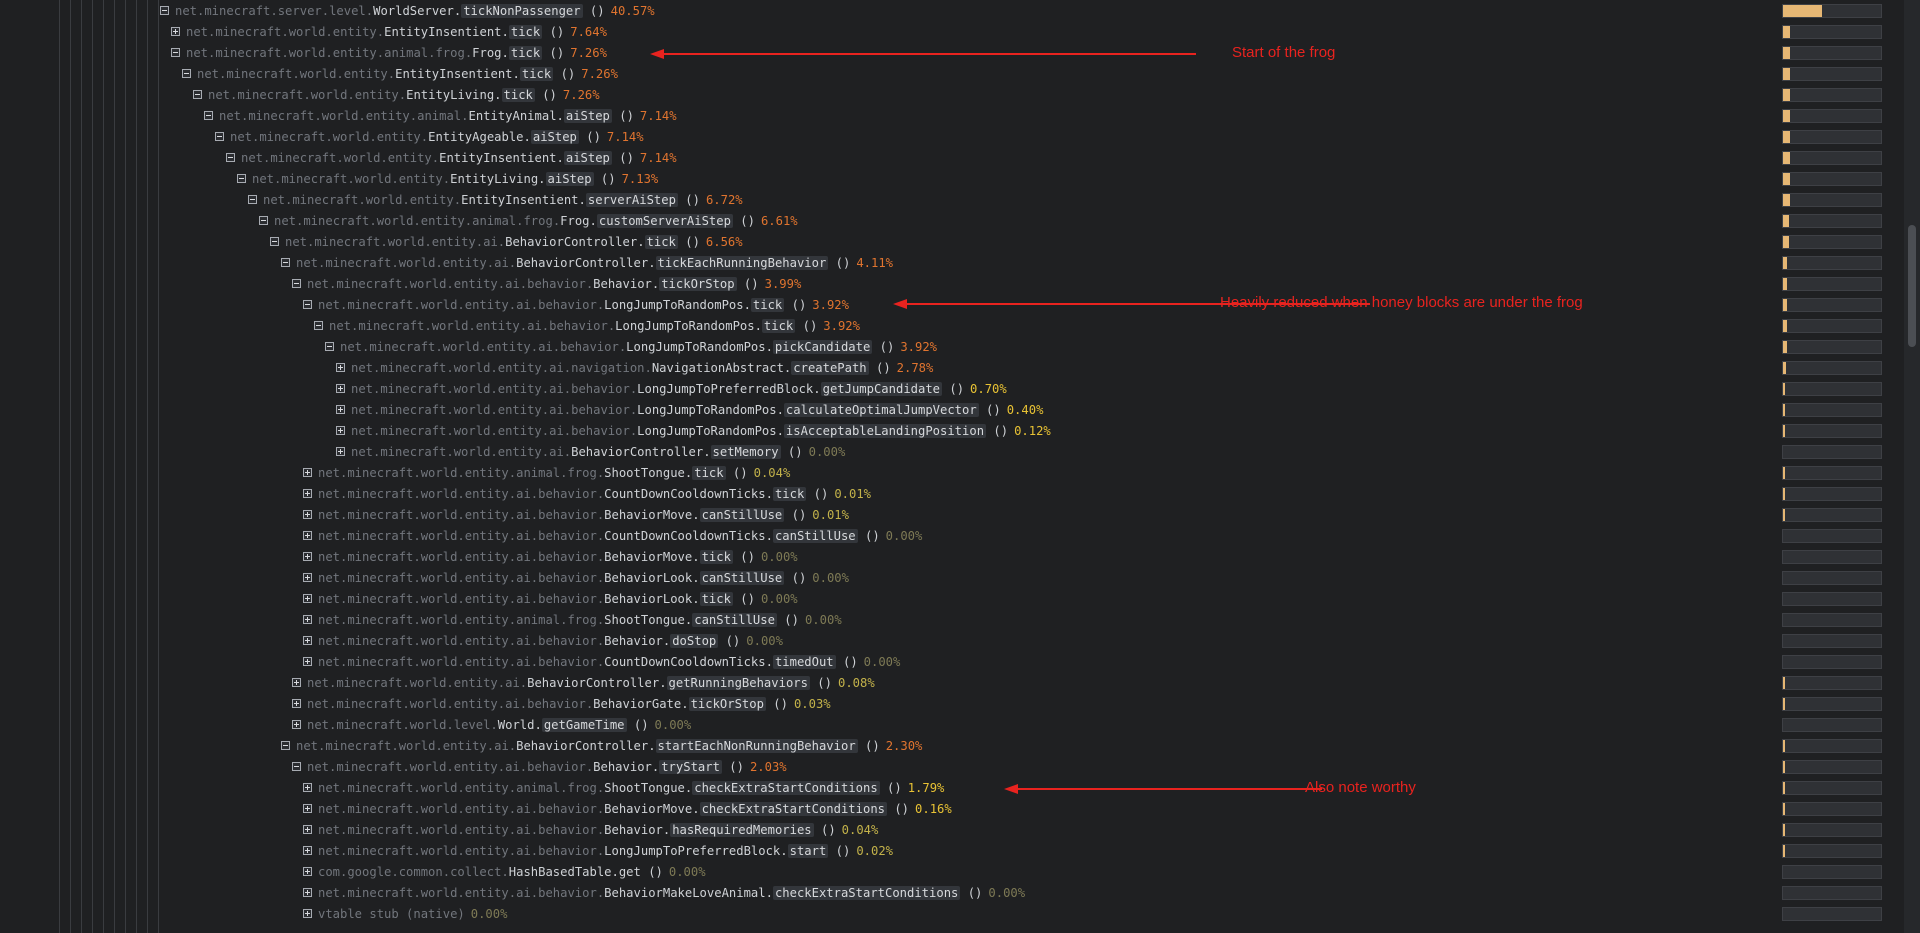 The image size is (1920, 933). What do you see at coordinates (1912, 466) in the screenshot?
I see `vertical-scrollbar` at bounding box center [1912, 466].